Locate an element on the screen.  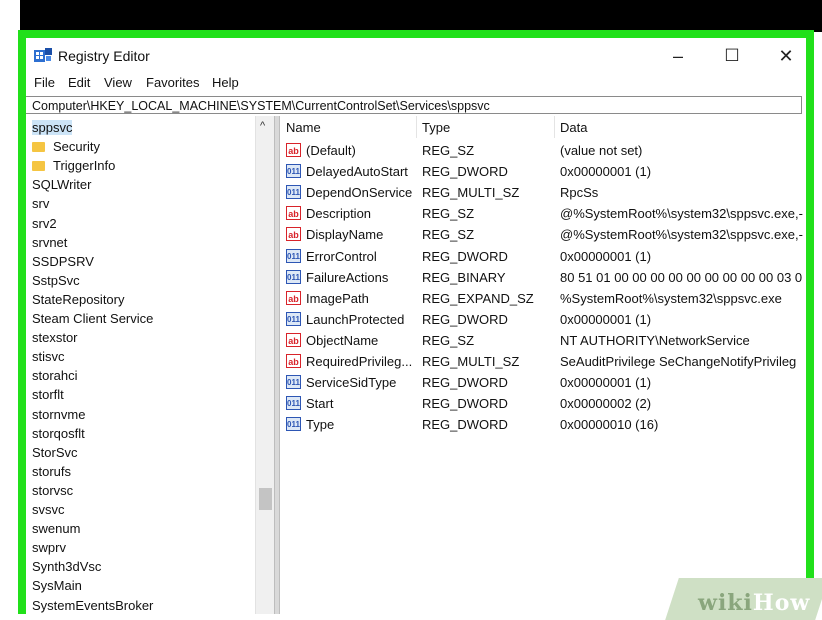
tree-item-label: srv is located at coordinates (41, 204).